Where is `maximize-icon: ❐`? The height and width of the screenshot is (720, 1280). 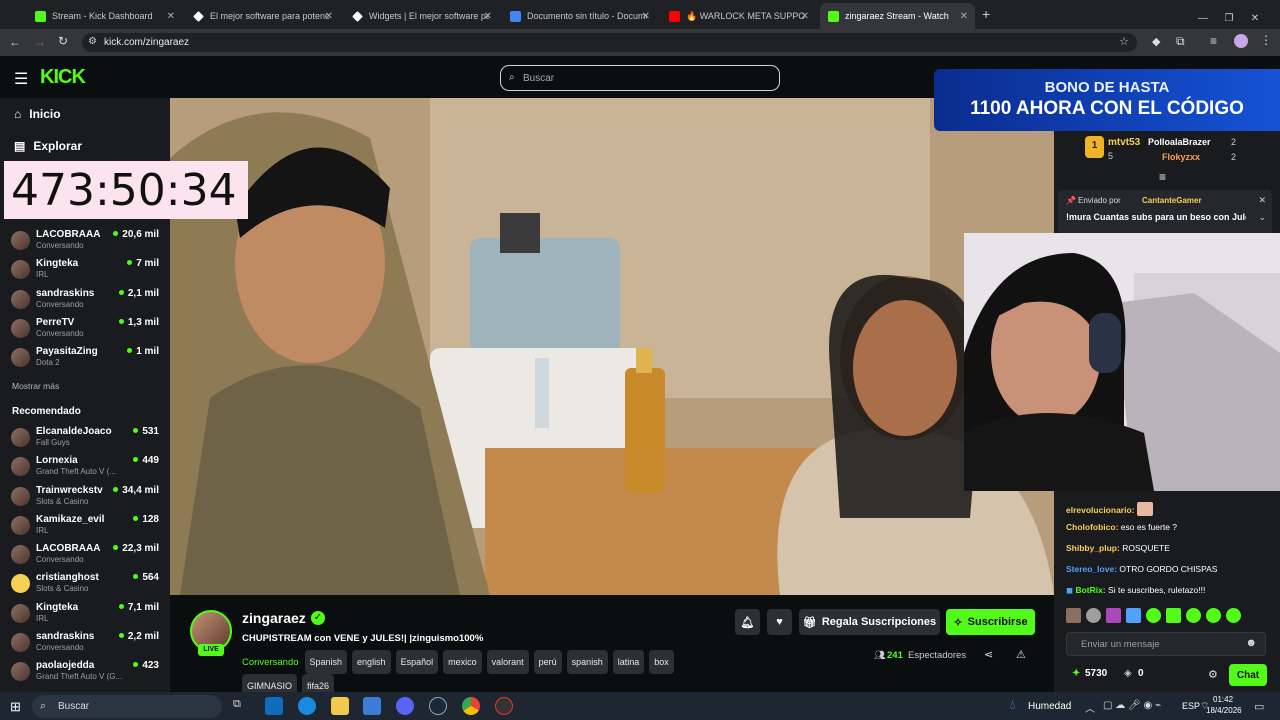
maximize-icon: ❐ is located at coordinates (1229, 18).